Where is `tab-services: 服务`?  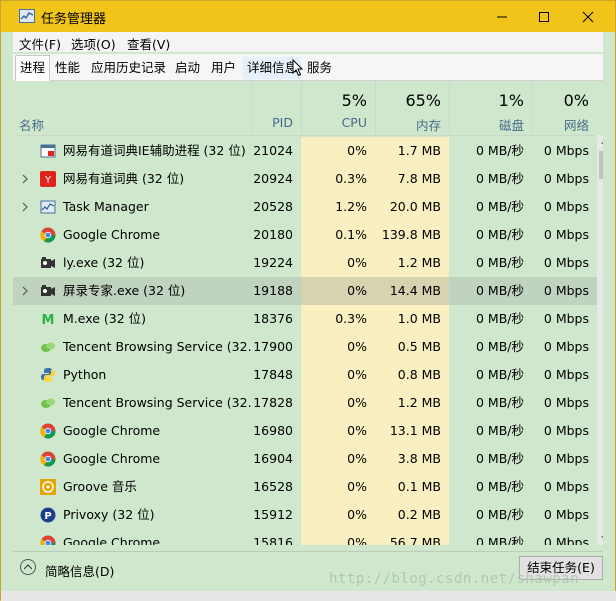
tab-services: 服务 is located at coordinates (319, 68).